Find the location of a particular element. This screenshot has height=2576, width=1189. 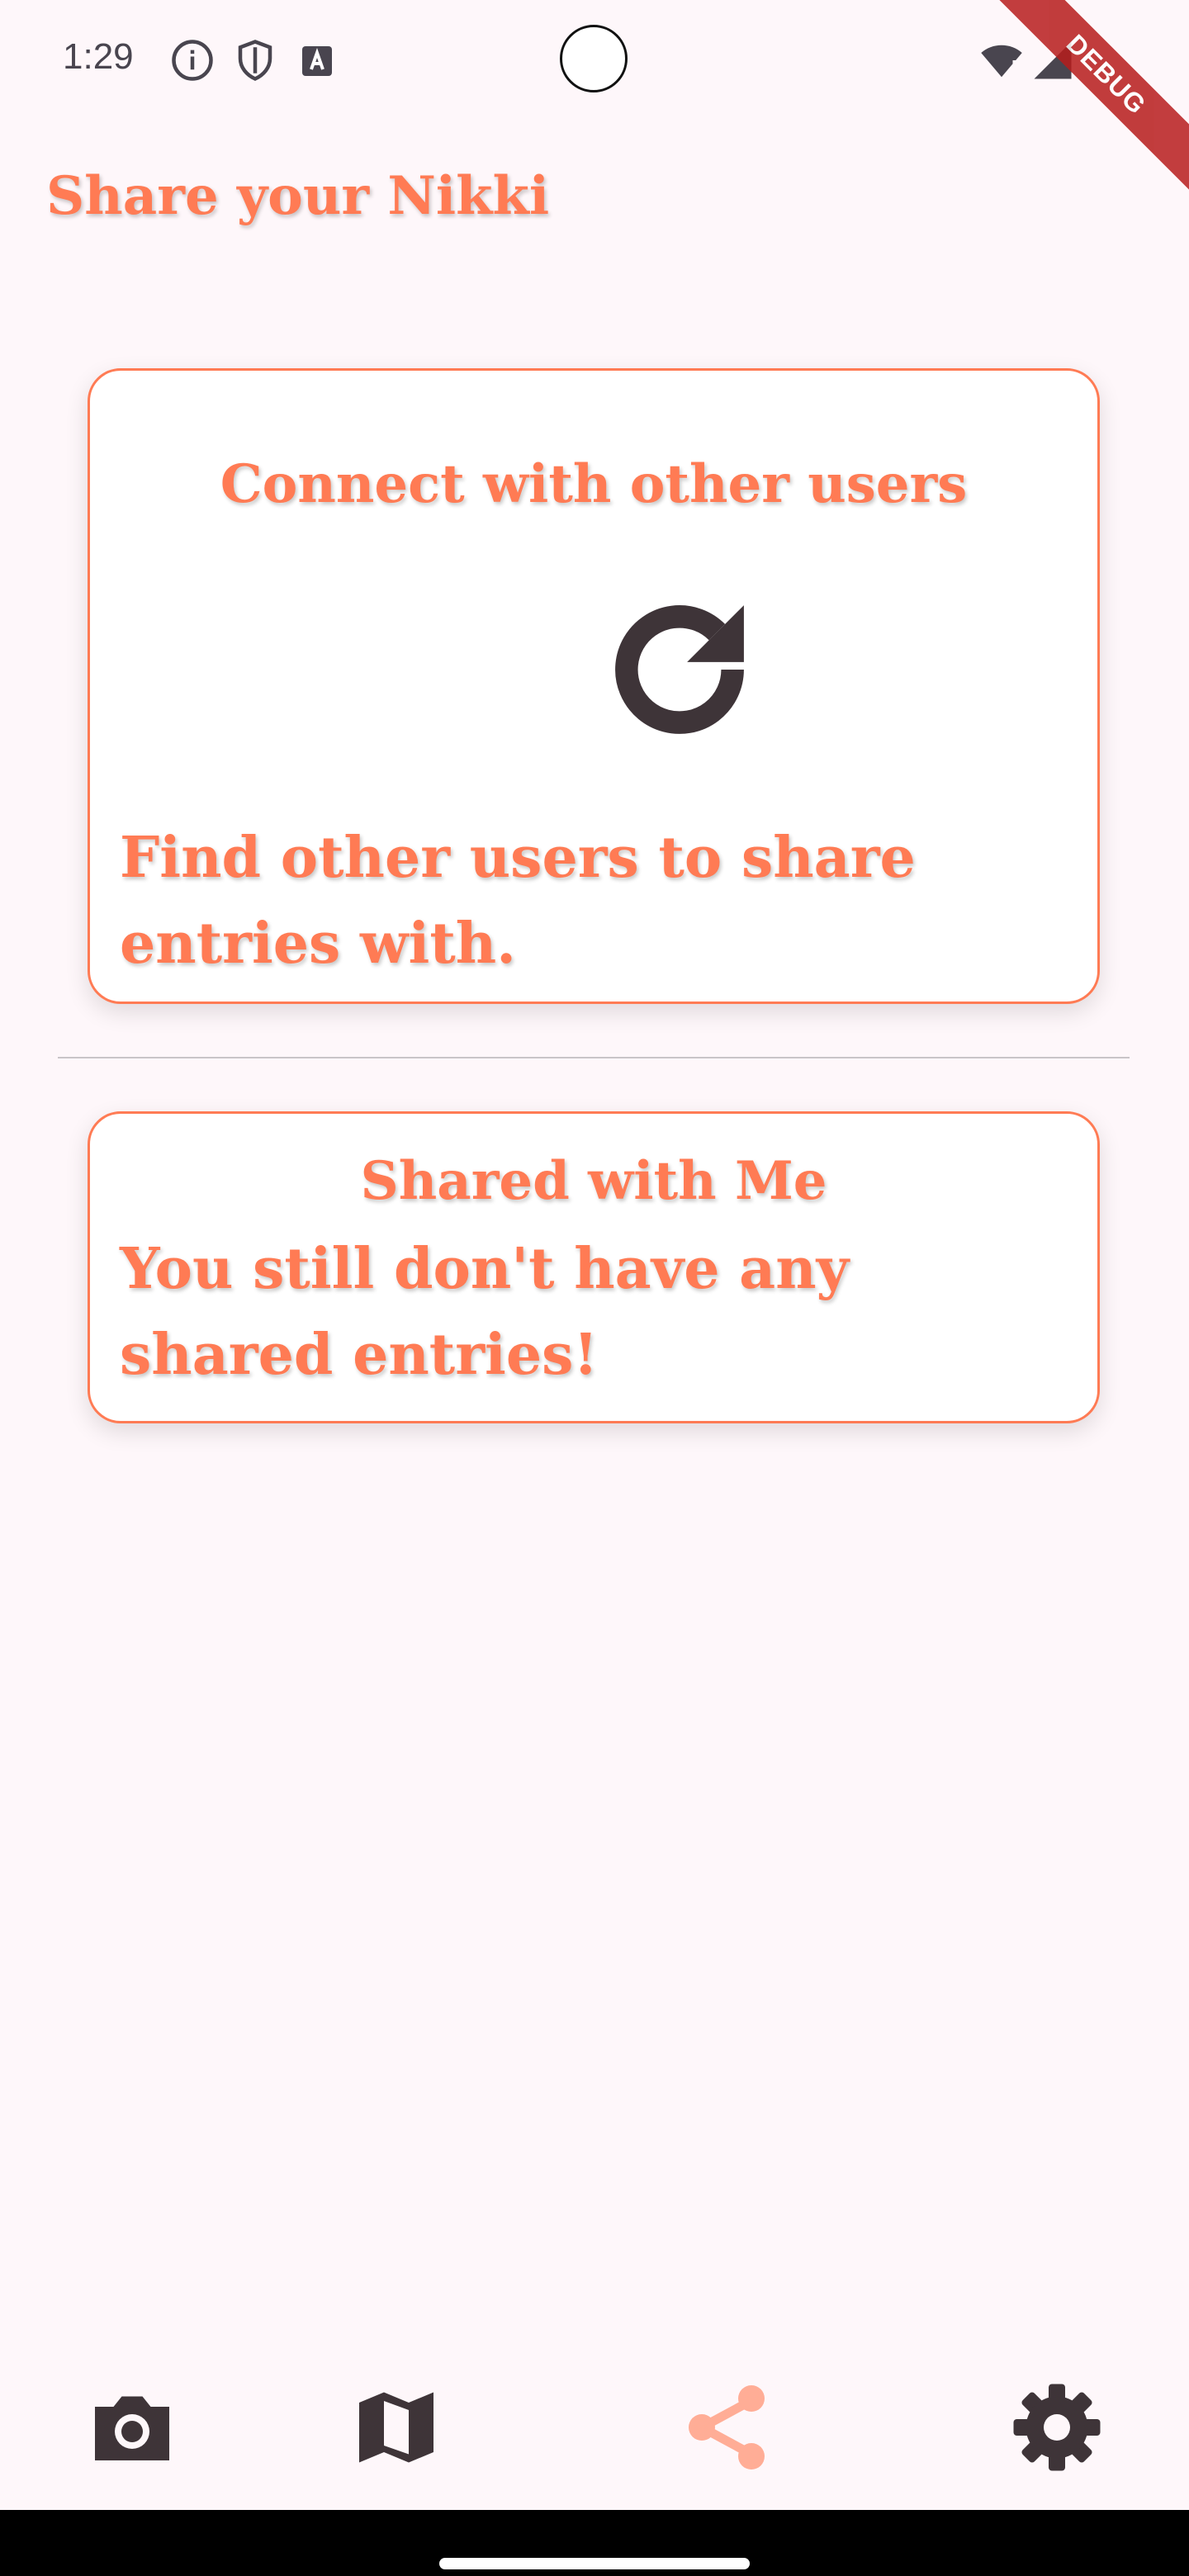

shared-card-heading: Shared with Me is located at coordinates (593, 1181).